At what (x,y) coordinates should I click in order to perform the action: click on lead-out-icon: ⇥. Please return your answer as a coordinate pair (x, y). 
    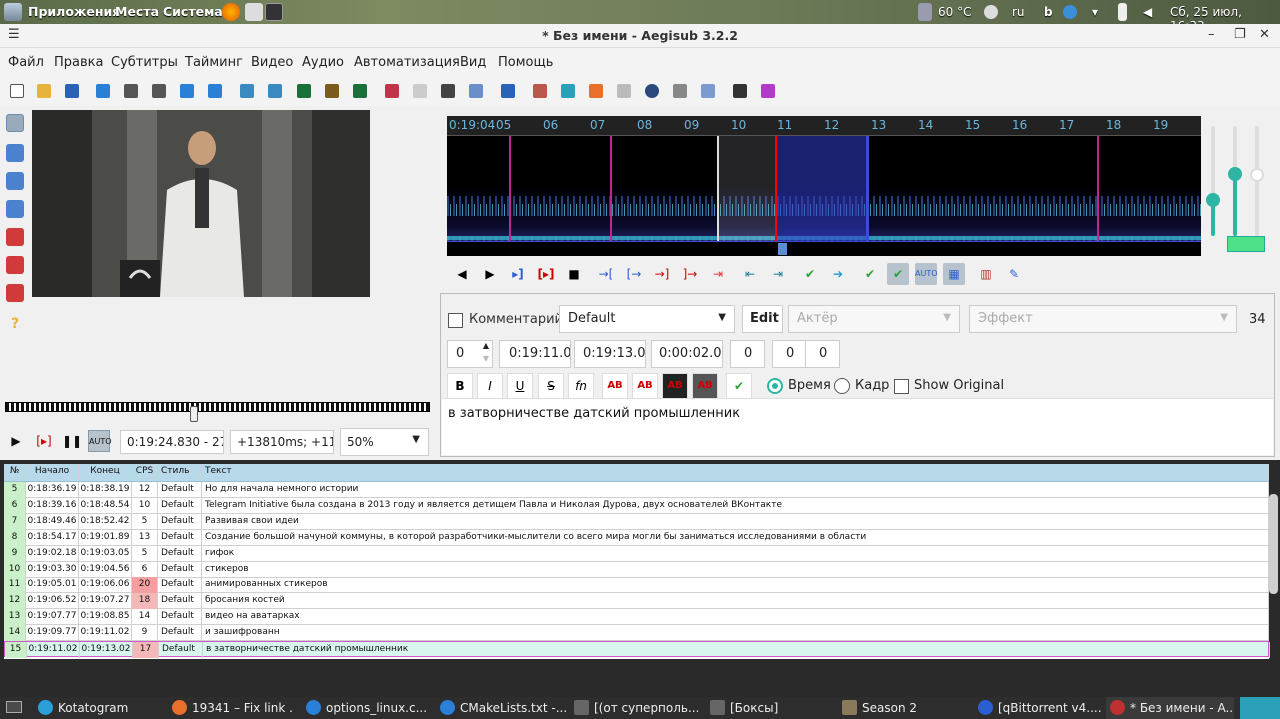
    Looking at the image, I should click on (778, 274).